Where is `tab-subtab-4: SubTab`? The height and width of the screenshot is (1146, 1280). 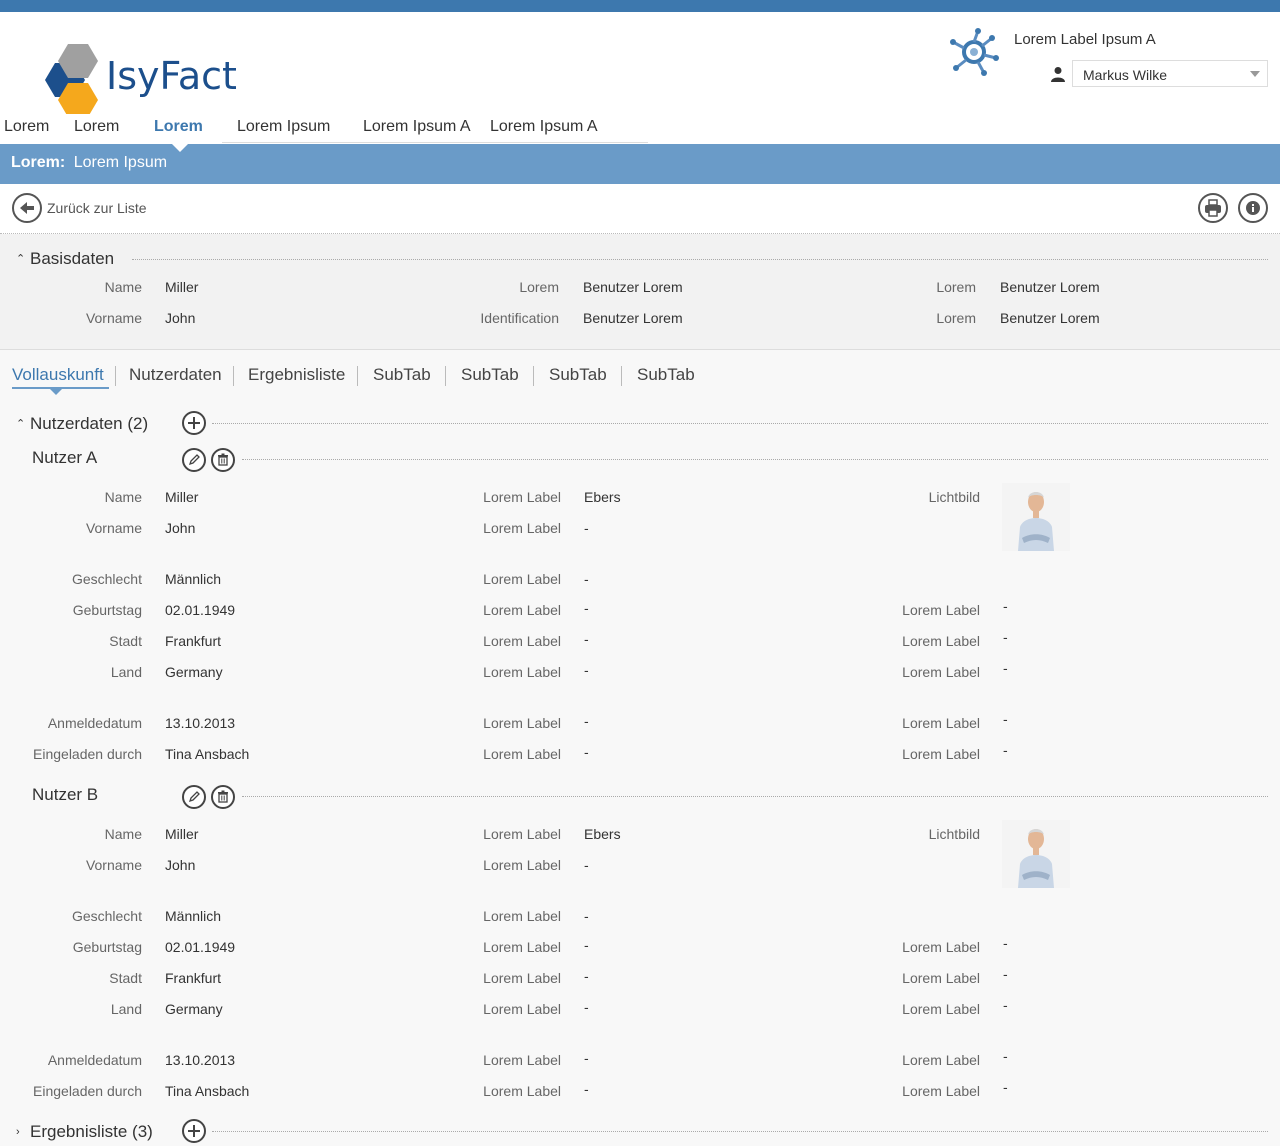
tab-subtab-4: SubTab is located at coordinates (666, 375).